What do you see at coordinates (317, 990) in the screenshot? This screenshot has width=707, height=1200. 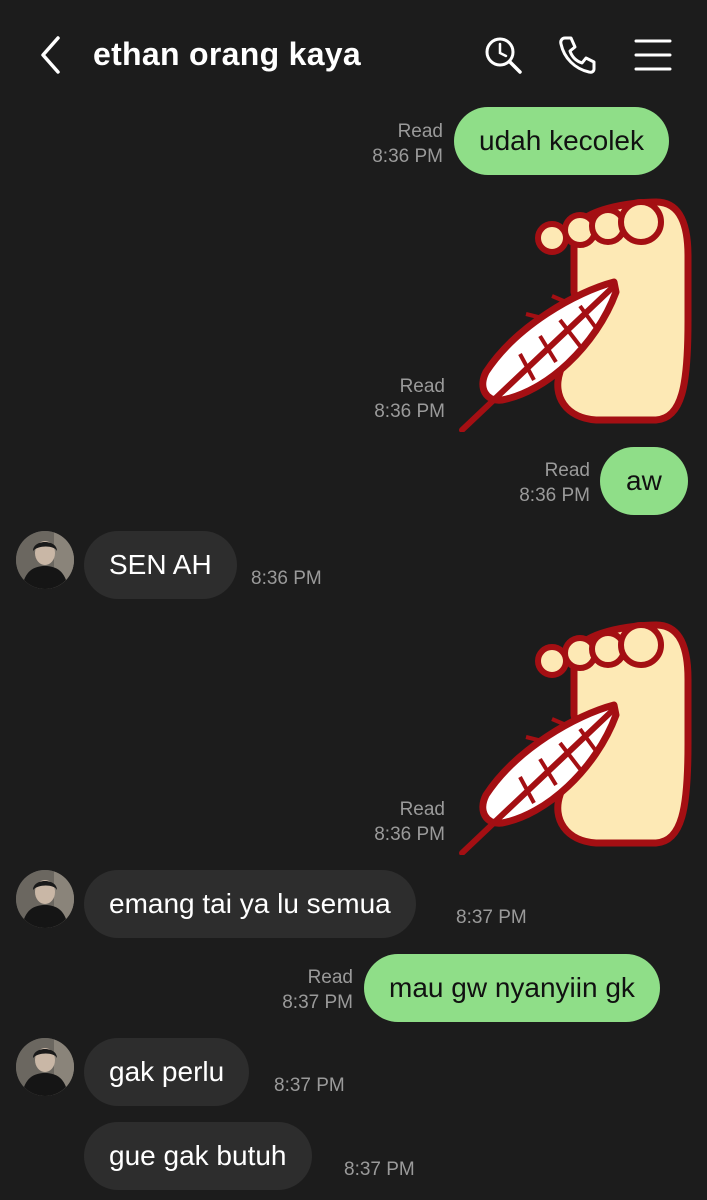 I see `read-receipt: Read 8:37 PM` at bounding box center [317, 990].